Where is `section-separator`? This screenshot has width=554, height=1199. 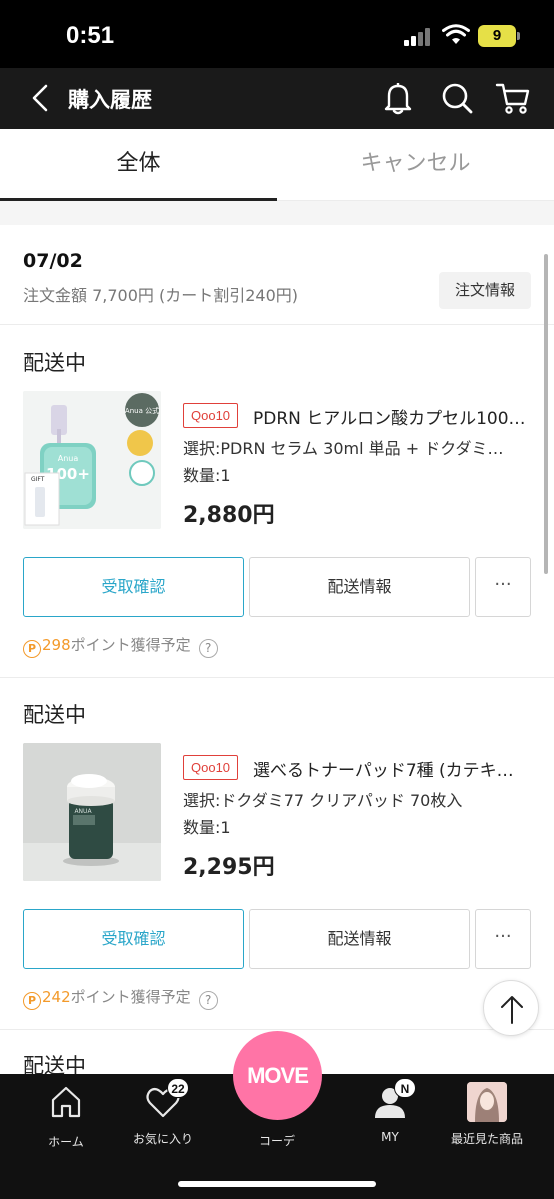 section-separator is located at coordinates (277, 213).